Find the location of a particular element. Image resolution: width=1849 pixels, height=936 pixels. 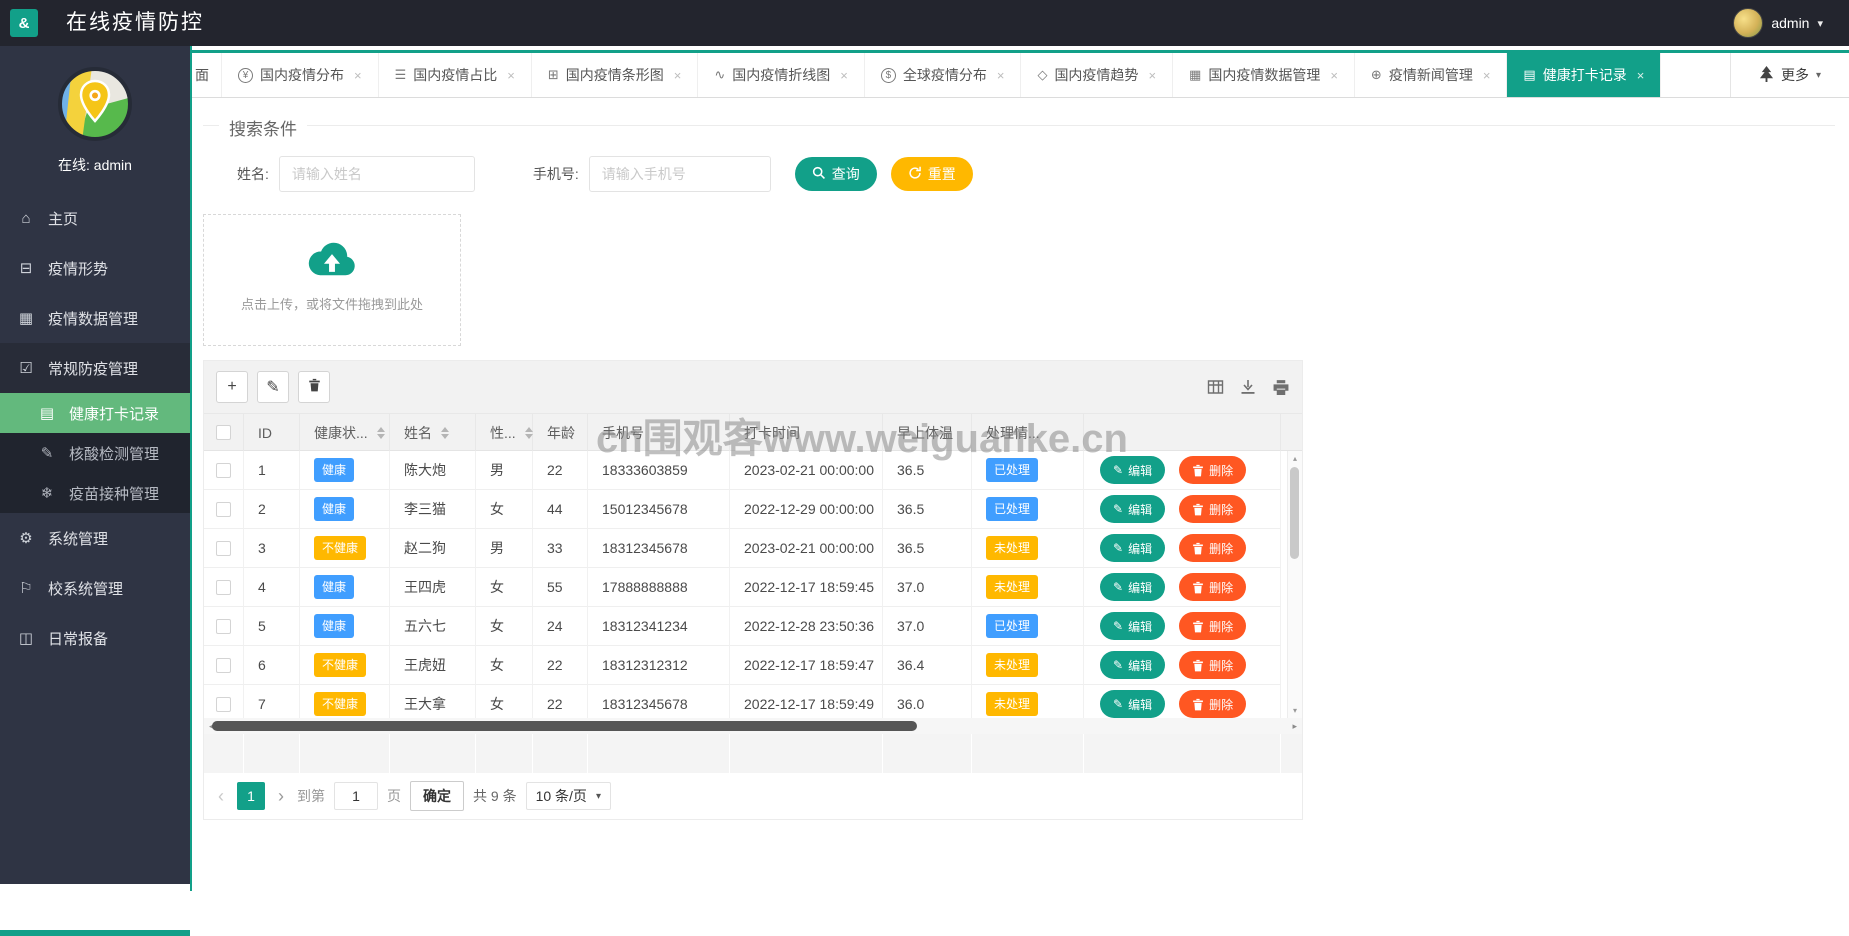

search-section-title: 搜索条件 is located at coordinates (263, 127).